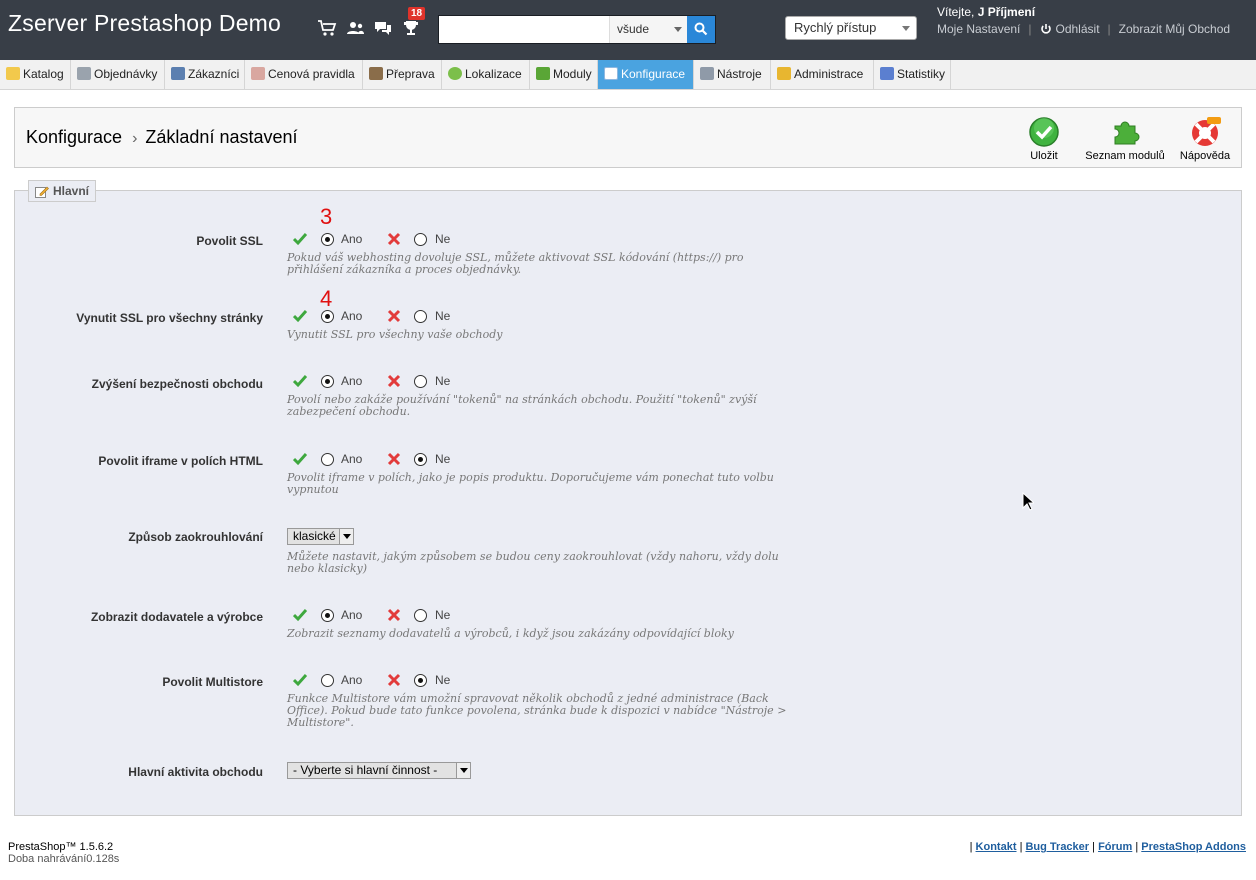  What do you see at coordinates (1006, 12) in the screenshot?
I see `user-name: J Příjmení` at bounding box center [1006, 12].